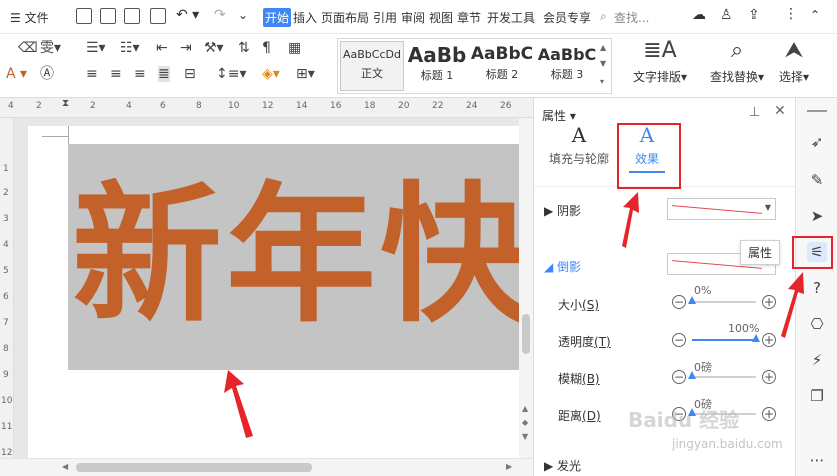  What do you see at coordinates (603, 16) in the screenshot?
I see `search-icon: ⌕` at bounding box center [603, 16].